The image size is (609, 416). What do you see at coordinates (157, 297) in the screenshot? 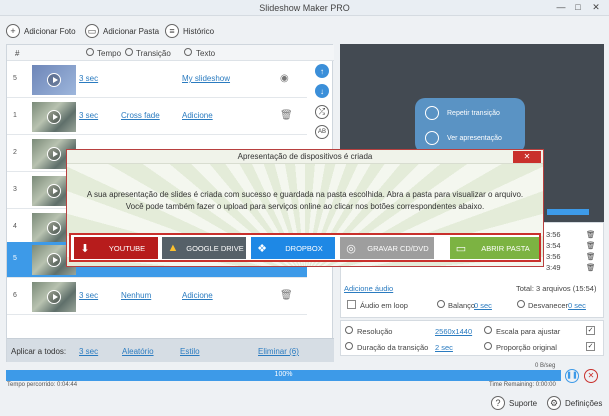
I see `list-item: 6 3 sec Nenhum Adicione 🗑` at bounding box center [157, 297].